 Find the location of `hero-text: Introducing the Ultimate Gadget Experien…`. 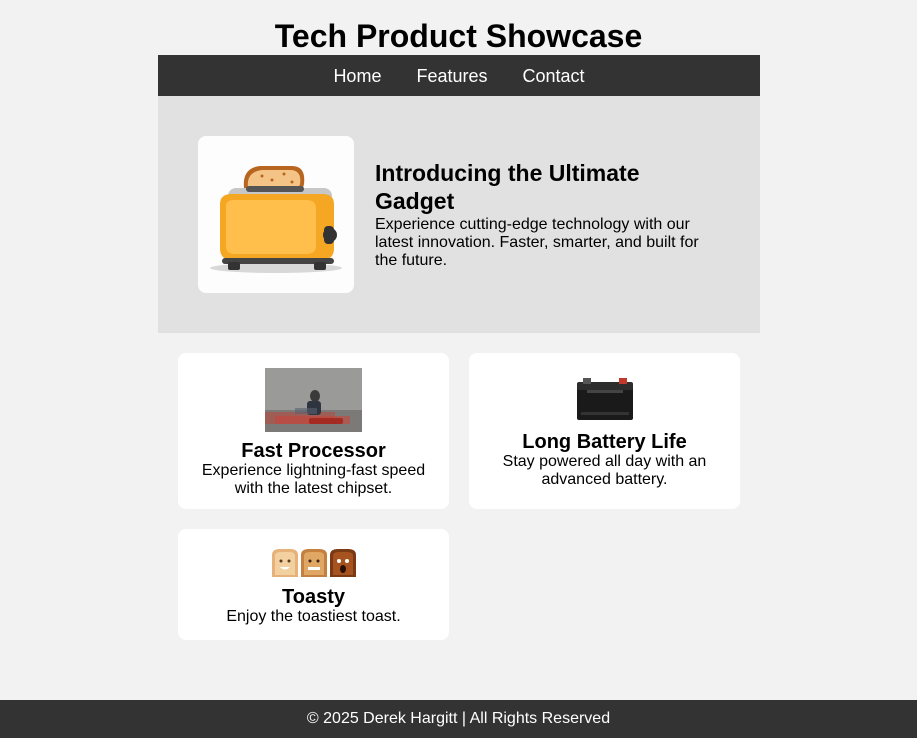

hero-text: Introducing the Ultimate Gadget Experien… is located at coordinates (545, 214).